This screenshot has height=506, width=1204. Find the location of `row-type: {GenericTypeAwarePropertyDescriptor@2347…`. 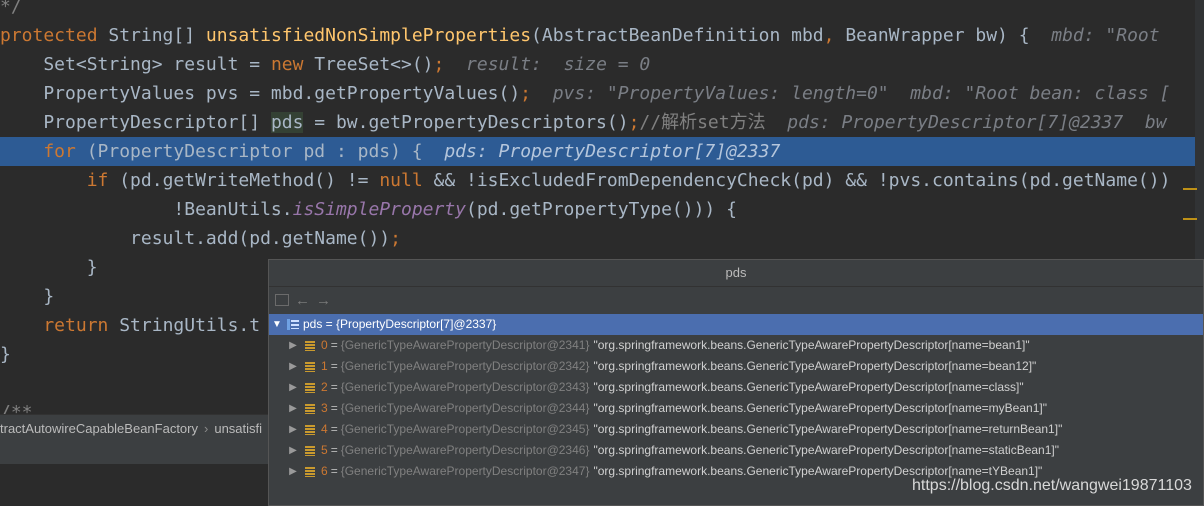

row-type: {GenericTypeAwarePropertyDescriptor@2347… is located at coordinates (465, 471).